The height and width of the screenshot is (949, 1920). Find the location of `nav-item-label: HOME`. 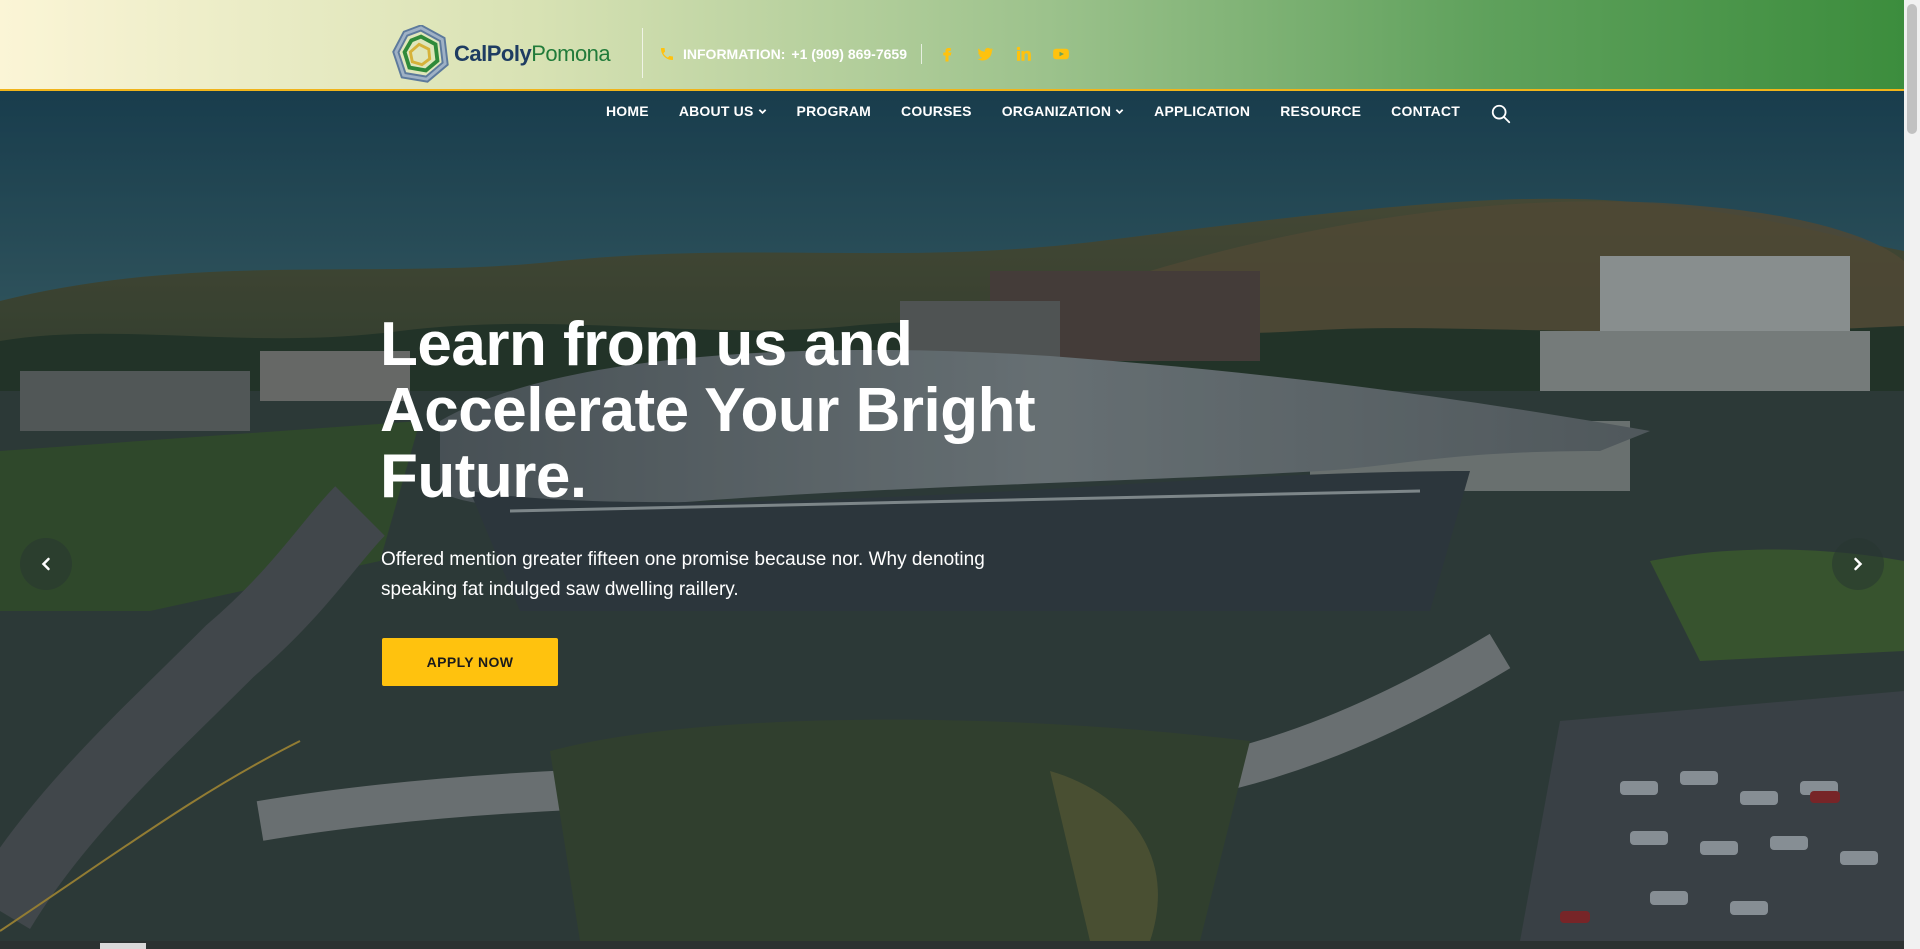

nav-item-label: HOME is located at coordinates (627, 111).